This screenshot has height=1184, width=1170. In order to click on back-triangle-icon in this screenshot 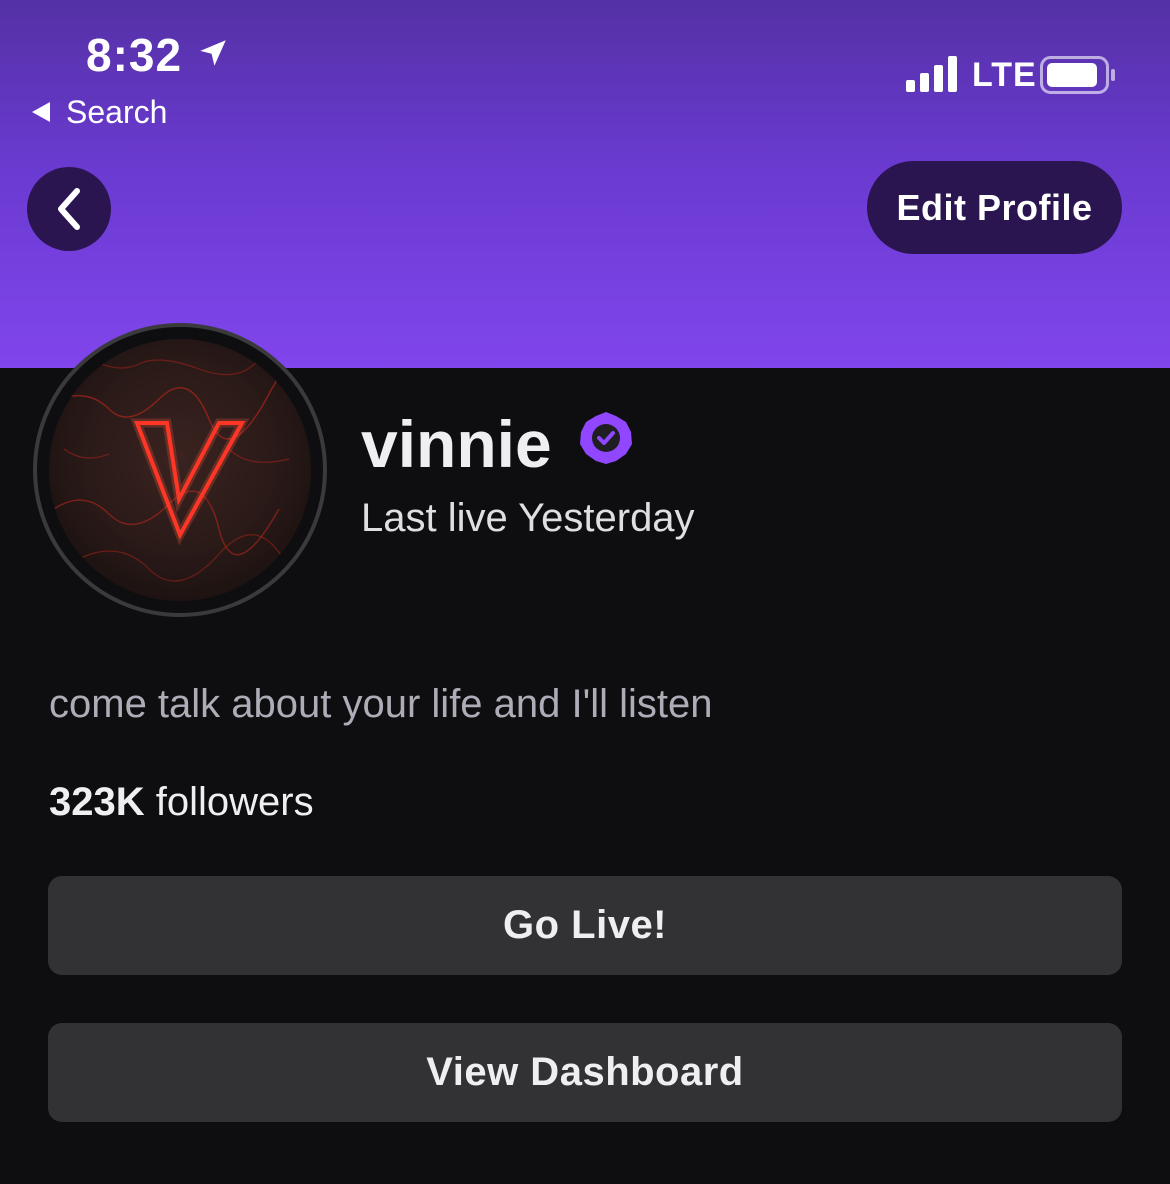, I will do `click(41, 112)`.